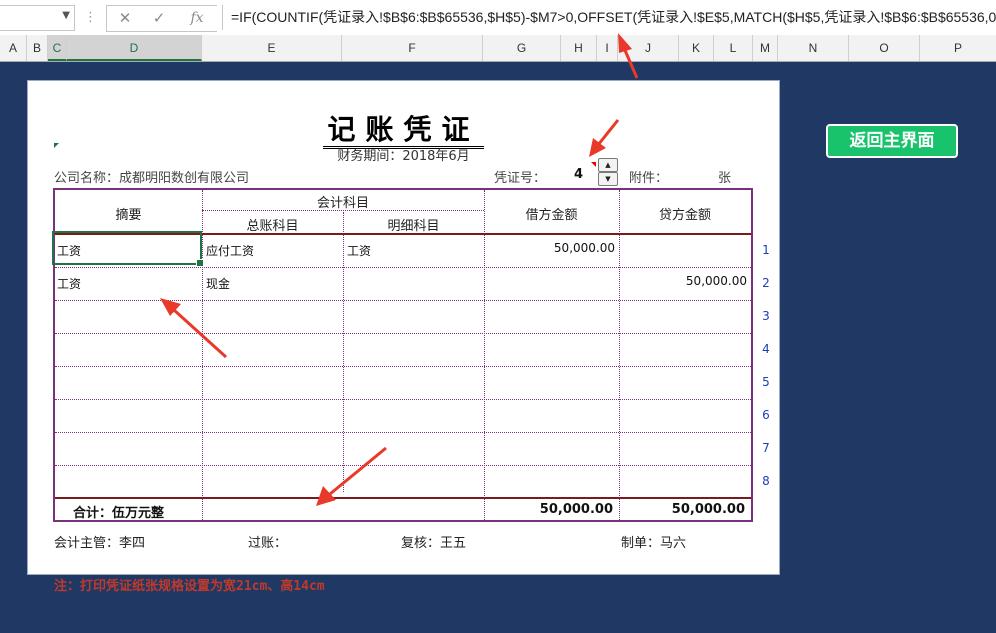 This screenshot has height=633, width=996. Describe the element at coordinates (403, 156) in the screenshot. I see `financial-period: 财务期间：2018年6月` at that location.